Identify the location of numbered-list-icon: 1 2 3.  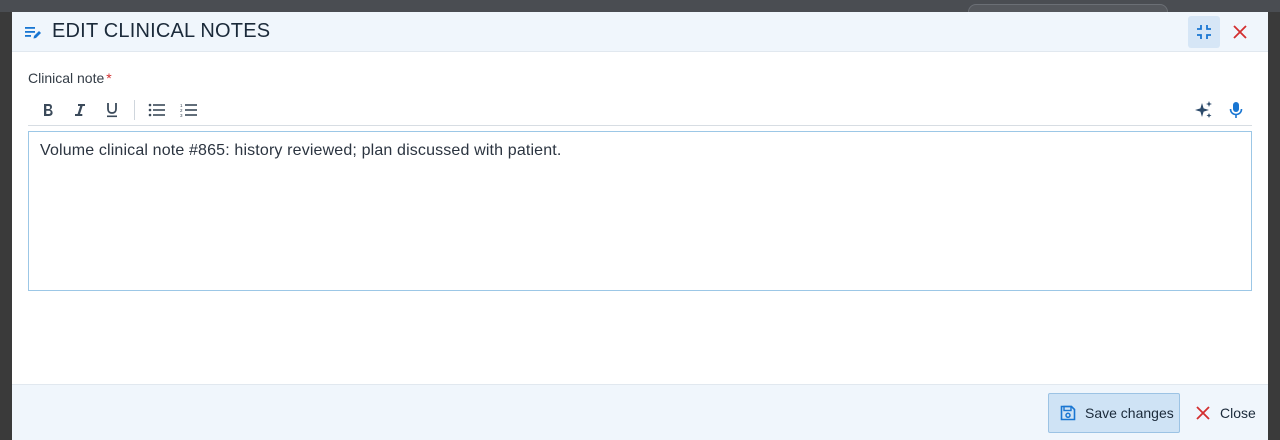
(188, 110).